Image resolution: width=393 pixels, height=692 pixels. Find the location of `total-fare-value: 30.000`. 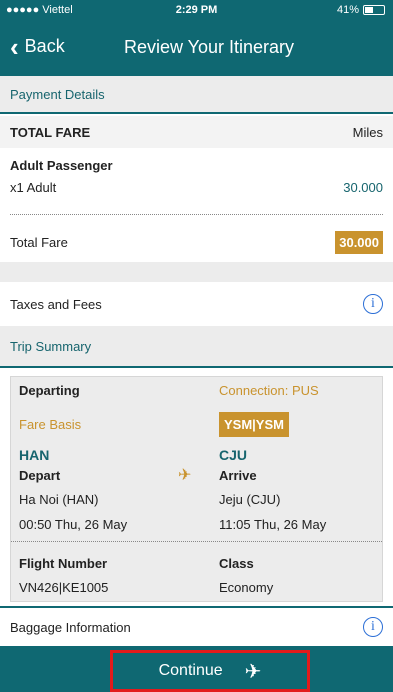

total-fare-value: 30.000 is located at coordinates (359, 242).